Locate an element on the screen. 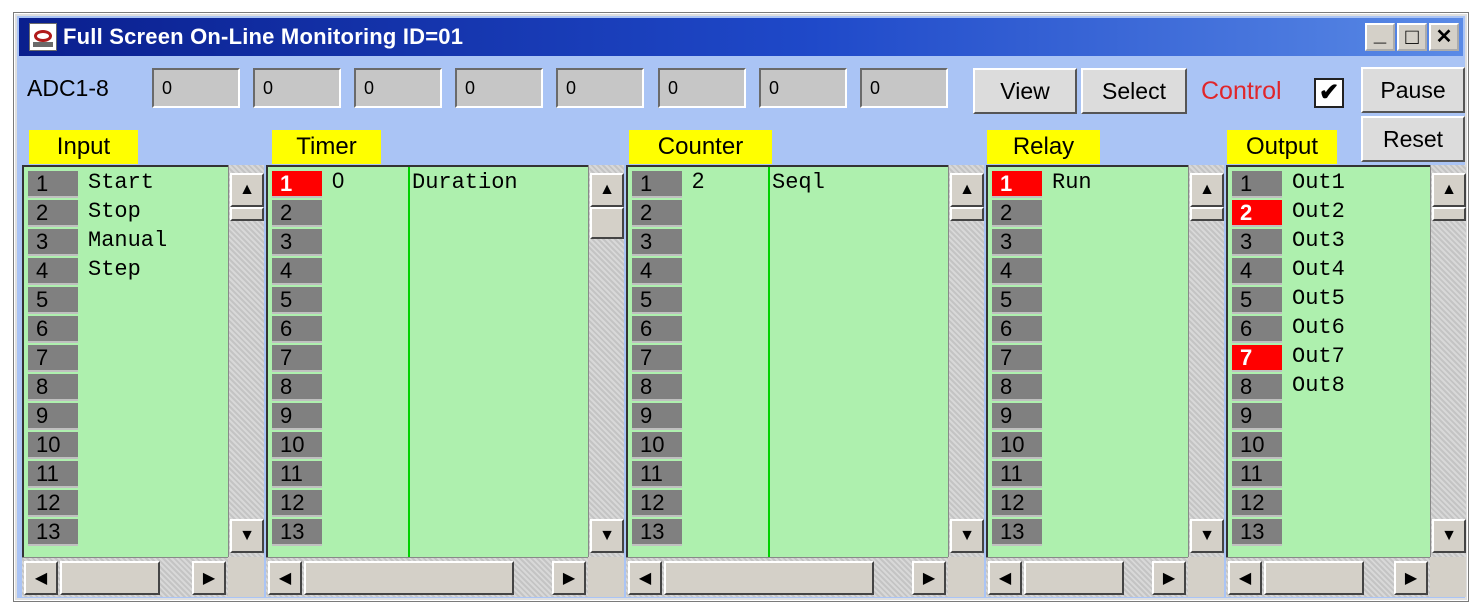 The image size is (1470, 603). counter-row: 1 2 Seql is located at coordinates (789, 185).